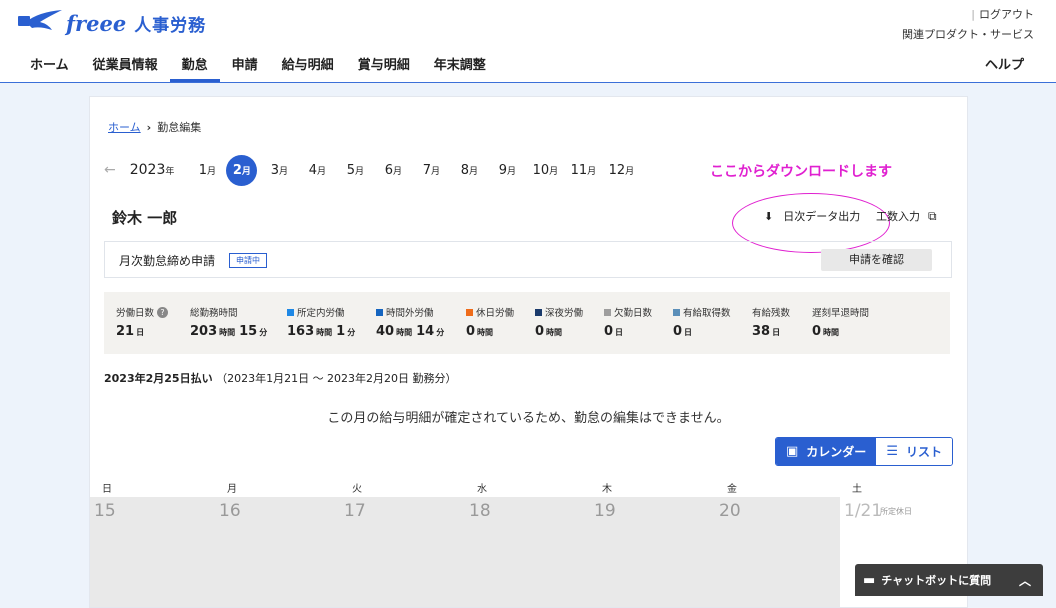  Describe the element at coordinates (232, 489) in the screenshot. I see `weekday-mon: 月` at that location.